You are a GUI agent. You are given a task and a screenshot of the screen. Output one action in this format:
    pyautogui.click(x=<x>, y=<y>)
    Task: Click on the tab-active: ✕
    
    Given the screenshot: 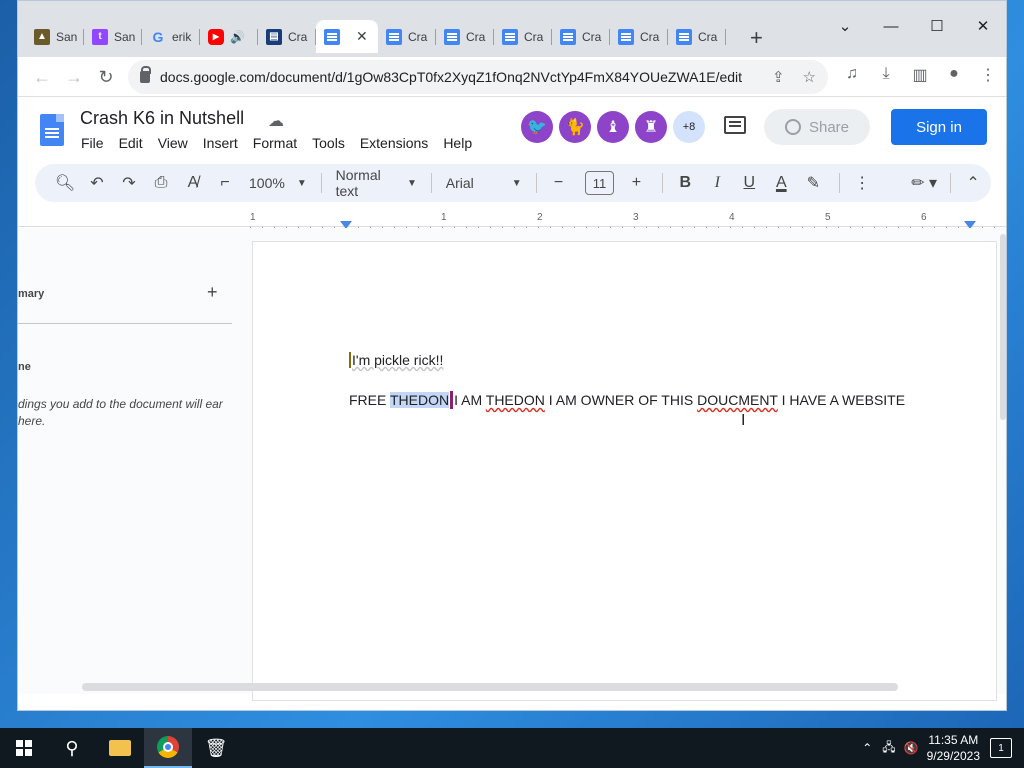 What is the action you would take?
    pyautogui.click(x=347, y=36)
    